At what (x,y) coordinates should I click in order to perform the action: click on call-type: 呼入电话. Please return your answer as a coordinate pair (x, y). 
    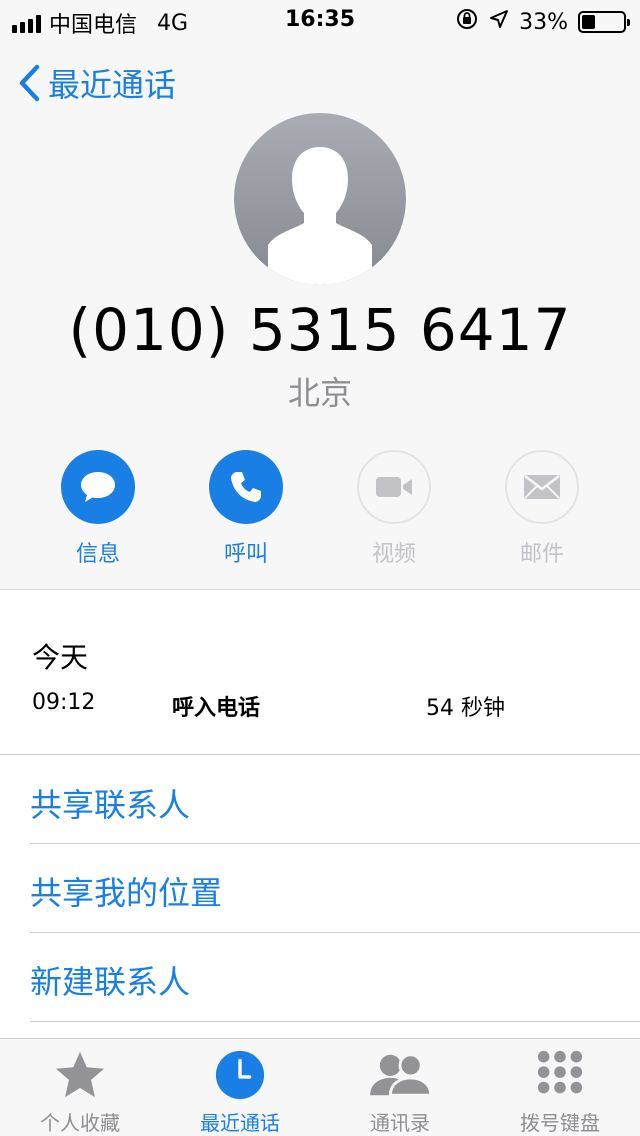
    Looking at the image, I should click on (216, 708).